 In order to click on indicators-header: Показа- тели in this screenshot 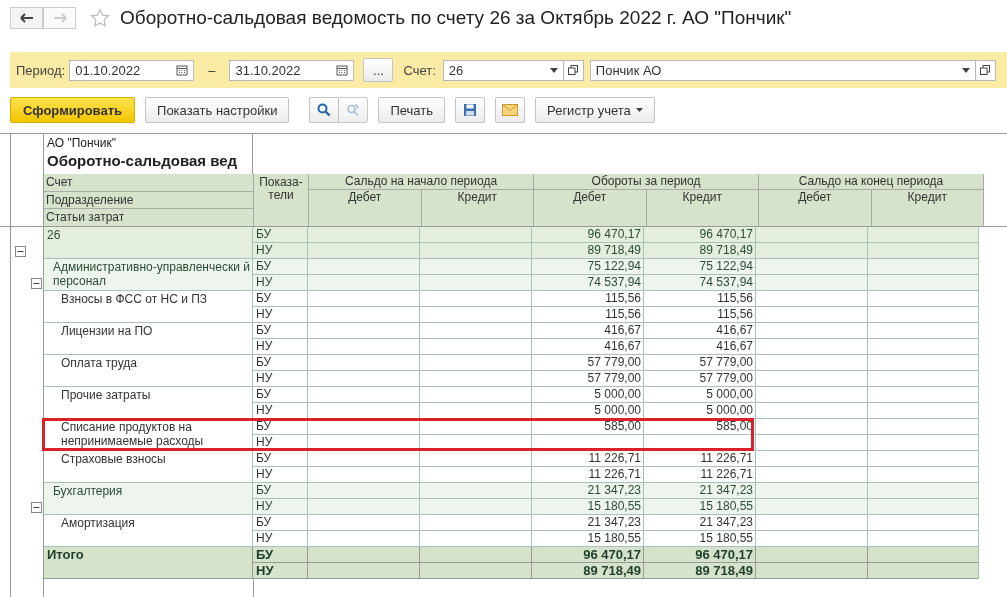, I will do `click(280, 200)`.